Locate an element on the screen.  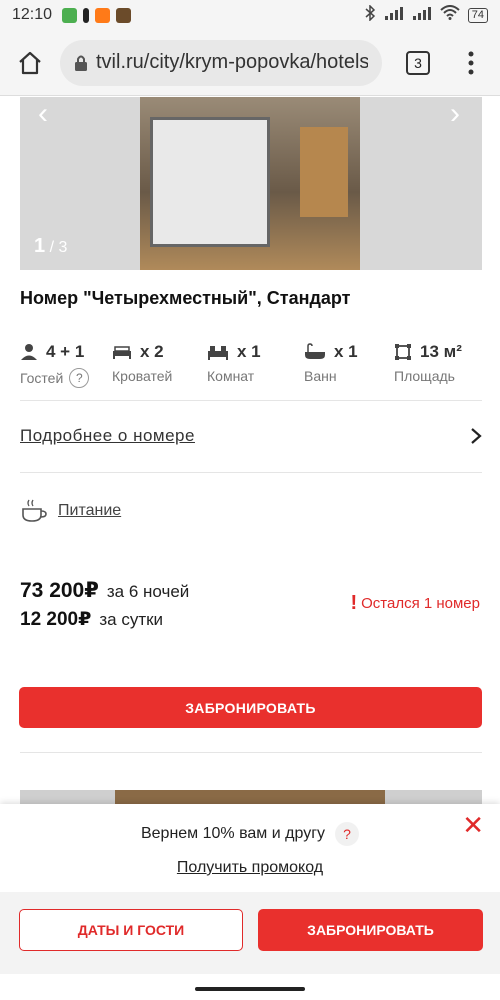
chrome-app-icon is located at coordinates (70, 15).